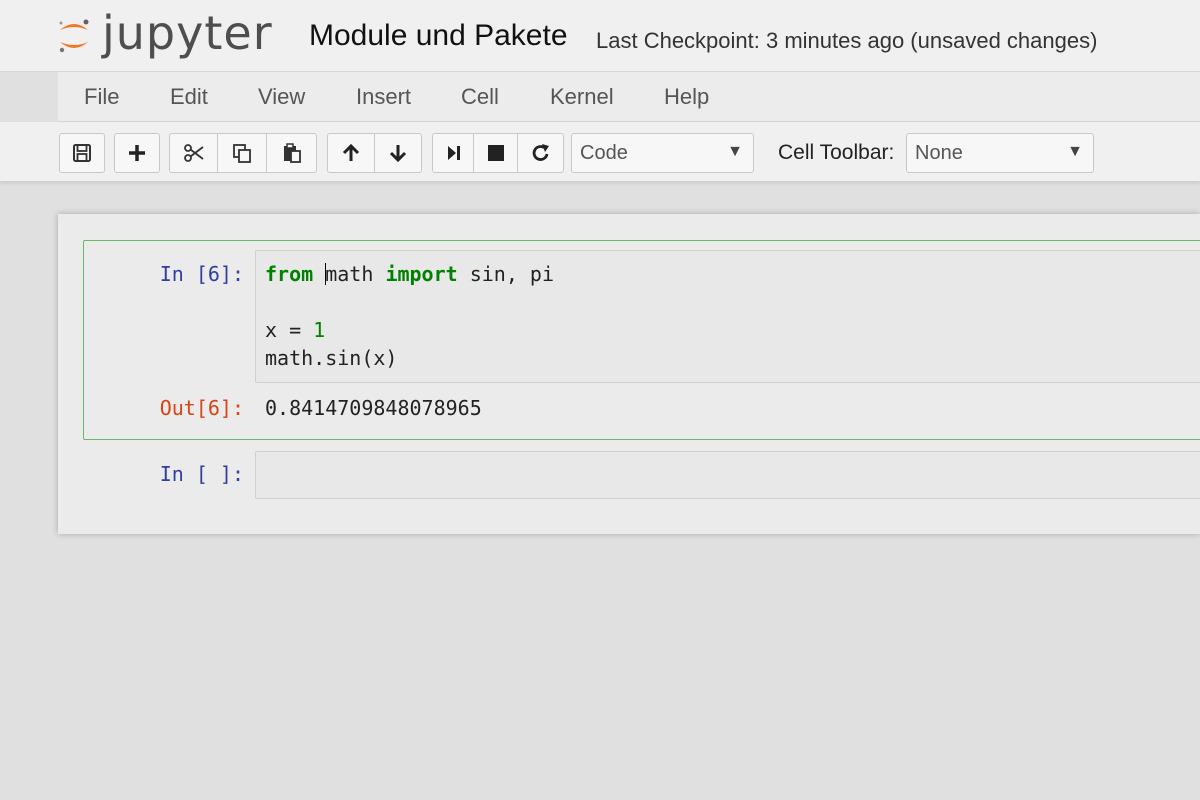 This screenshot has height=800, width=1200. Describe the element at coordinates (939, 152) in the screenshot. I see `cell-toolbar-value: None` at that location.